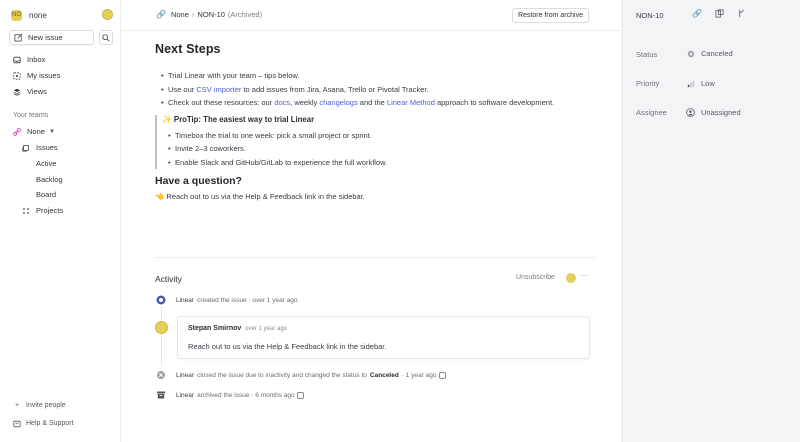 The image size is (800, 442). Describe the element at coordinates (18, 37) in the screenshot. I see `compose-icon` at that location.